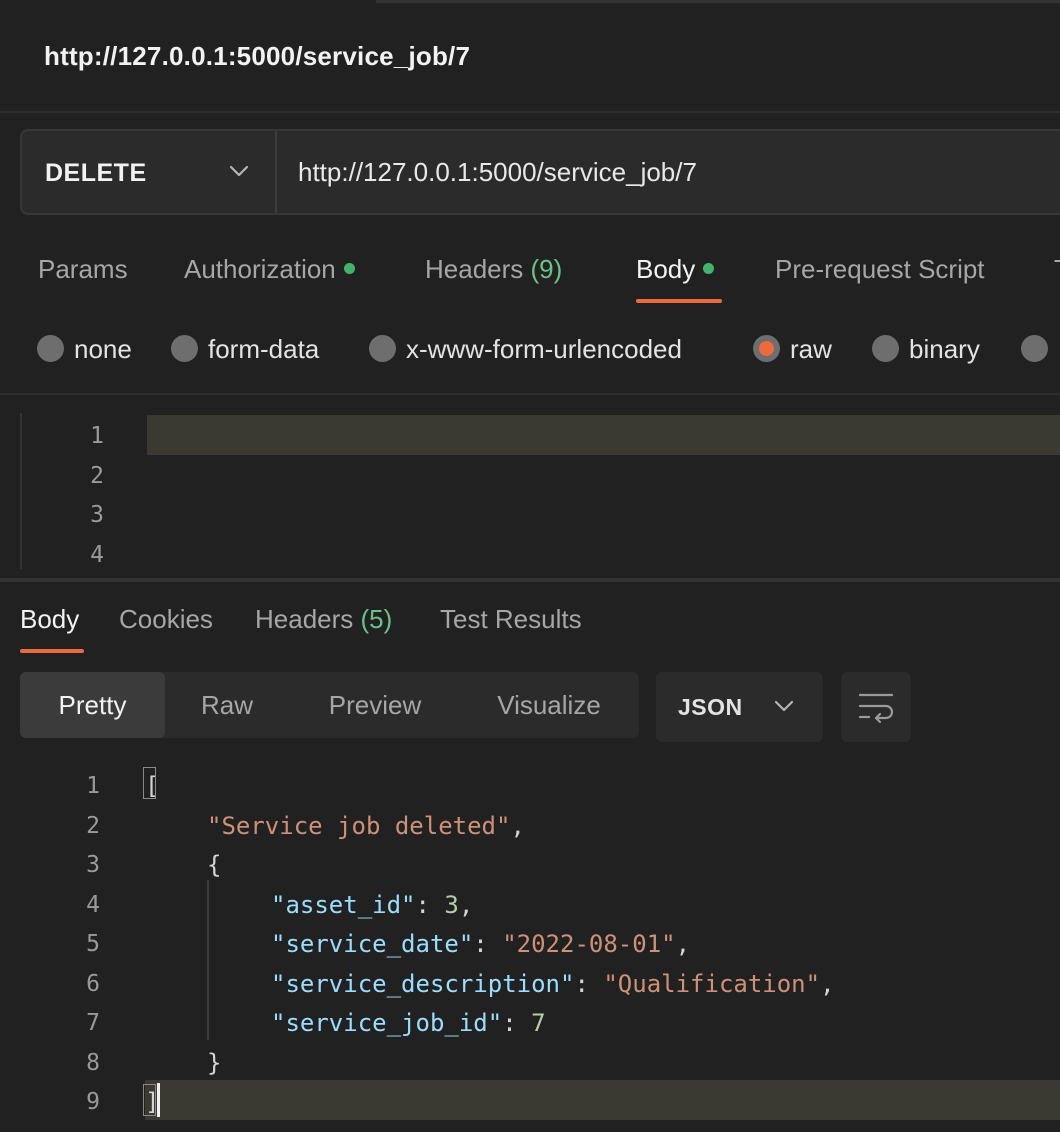 The height and width of the screenshot is (1132, 1060). What do you see at coordinates (92, 705) in the screenshot?
I see `view-mode-pretty: Pretty` at bounding box center [92, 705].